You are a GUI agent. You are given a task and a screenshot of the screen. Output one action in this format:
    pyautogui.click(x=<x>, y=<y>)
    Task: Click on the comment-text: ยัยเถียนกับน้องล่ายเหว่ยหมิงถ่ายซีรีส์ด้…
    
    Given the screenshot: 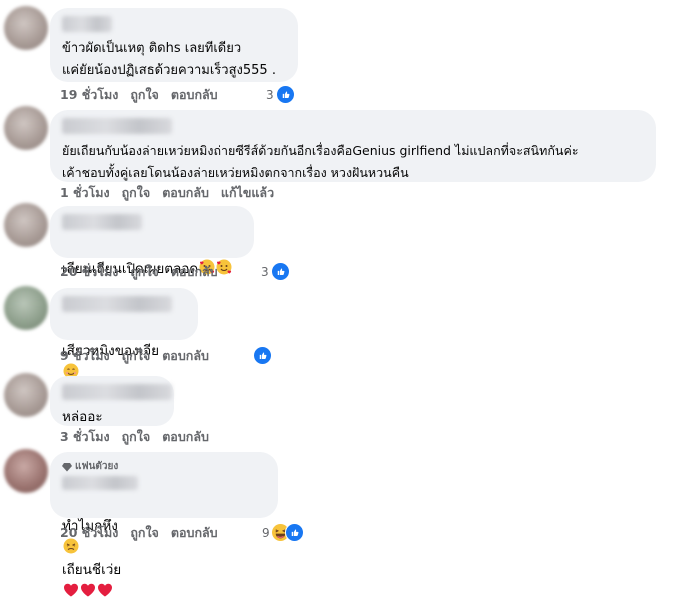 What is the action you would take?
    pyautogui.click(x=320, y=161)
    